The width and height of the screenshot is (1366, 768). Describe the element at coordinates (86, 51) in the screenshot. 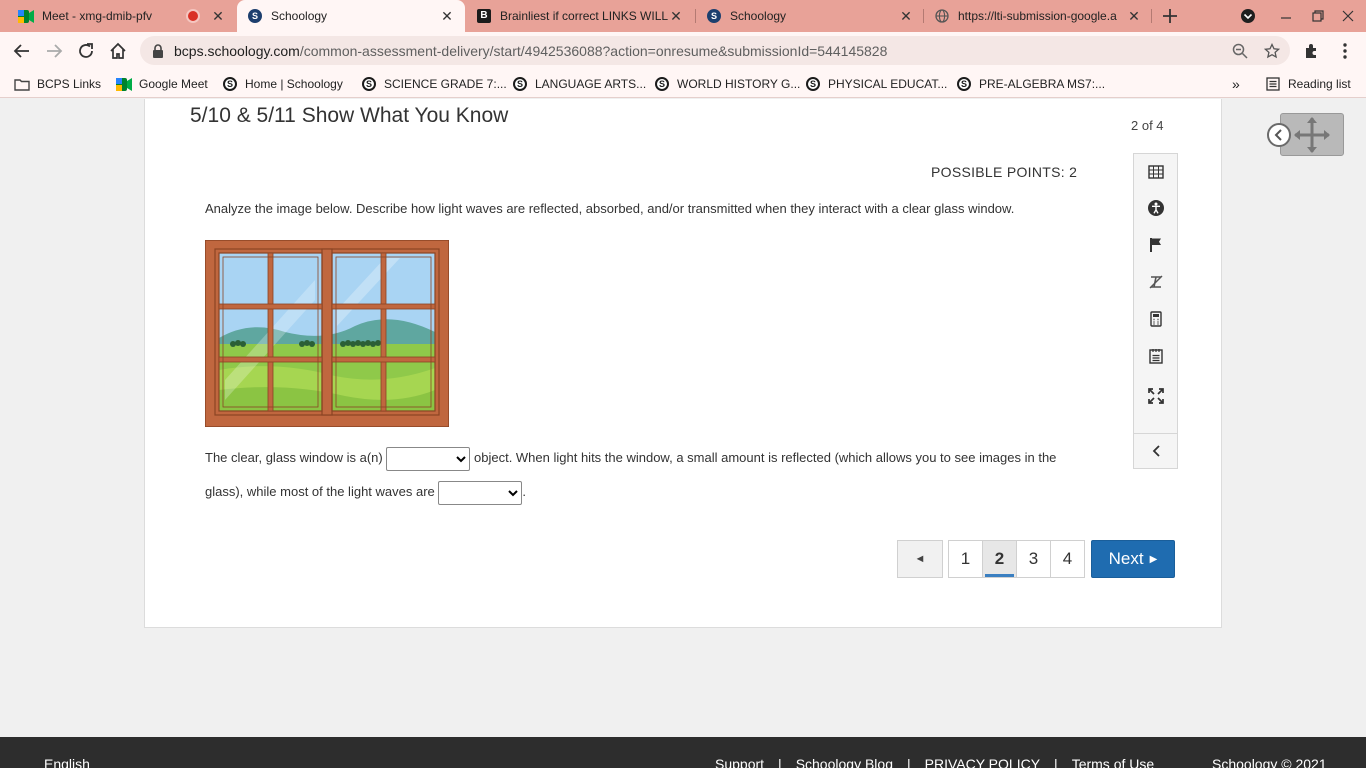

I see `reload-icon` at that location.